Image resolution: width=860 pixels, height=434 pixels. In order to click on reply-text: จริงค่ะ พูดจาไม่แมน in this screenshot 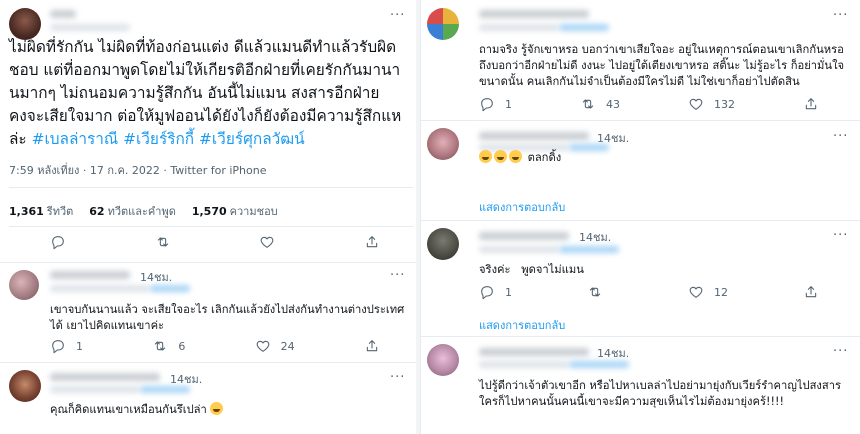, I will do `click(531, 269)`.